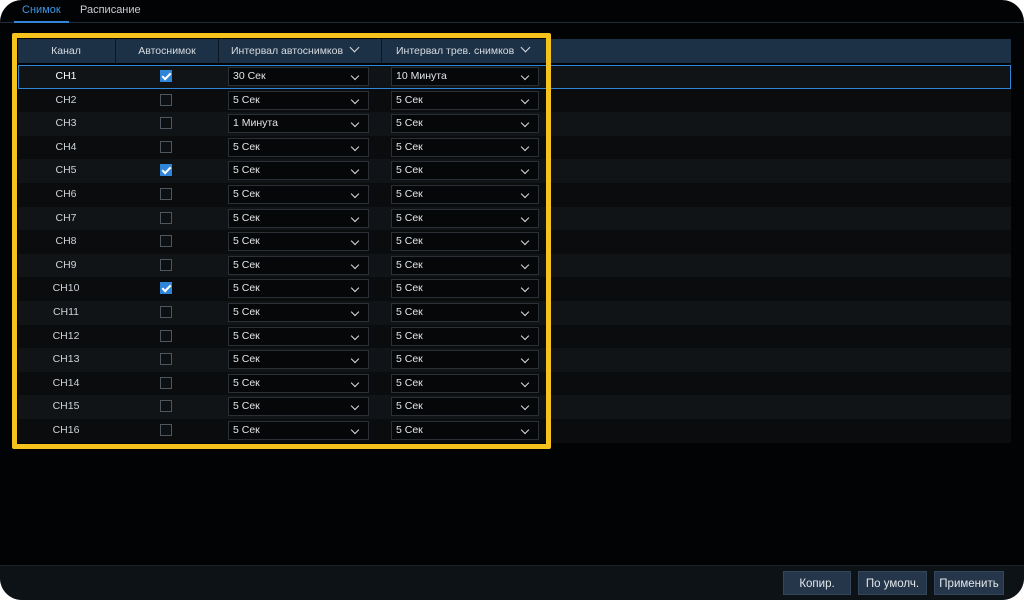 The image size is (1024, 600). What do you see at coordinates (817, 583) in the screenshot?
I see `copy-button: Копир.` at bounding box center [817, 583].